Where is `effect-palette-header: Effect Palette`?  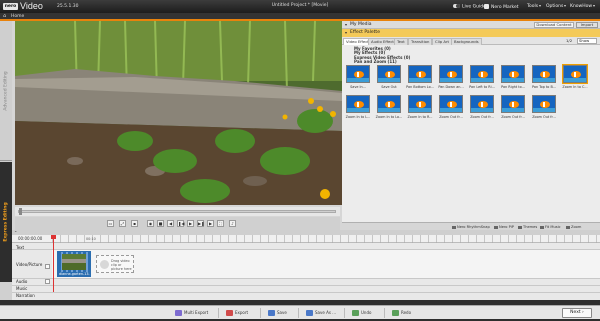
effect-palette-header: Effect Palette is located at coordinates (471, 33).